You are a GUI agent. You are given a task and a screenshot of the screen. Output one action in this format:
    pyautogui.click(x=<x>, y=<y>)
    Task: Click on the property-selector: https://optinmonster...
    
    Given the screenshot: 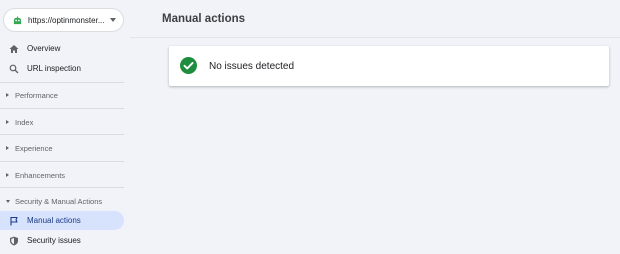 What is the action you would take?
    pyautogui.click(x=63, y=20)
    